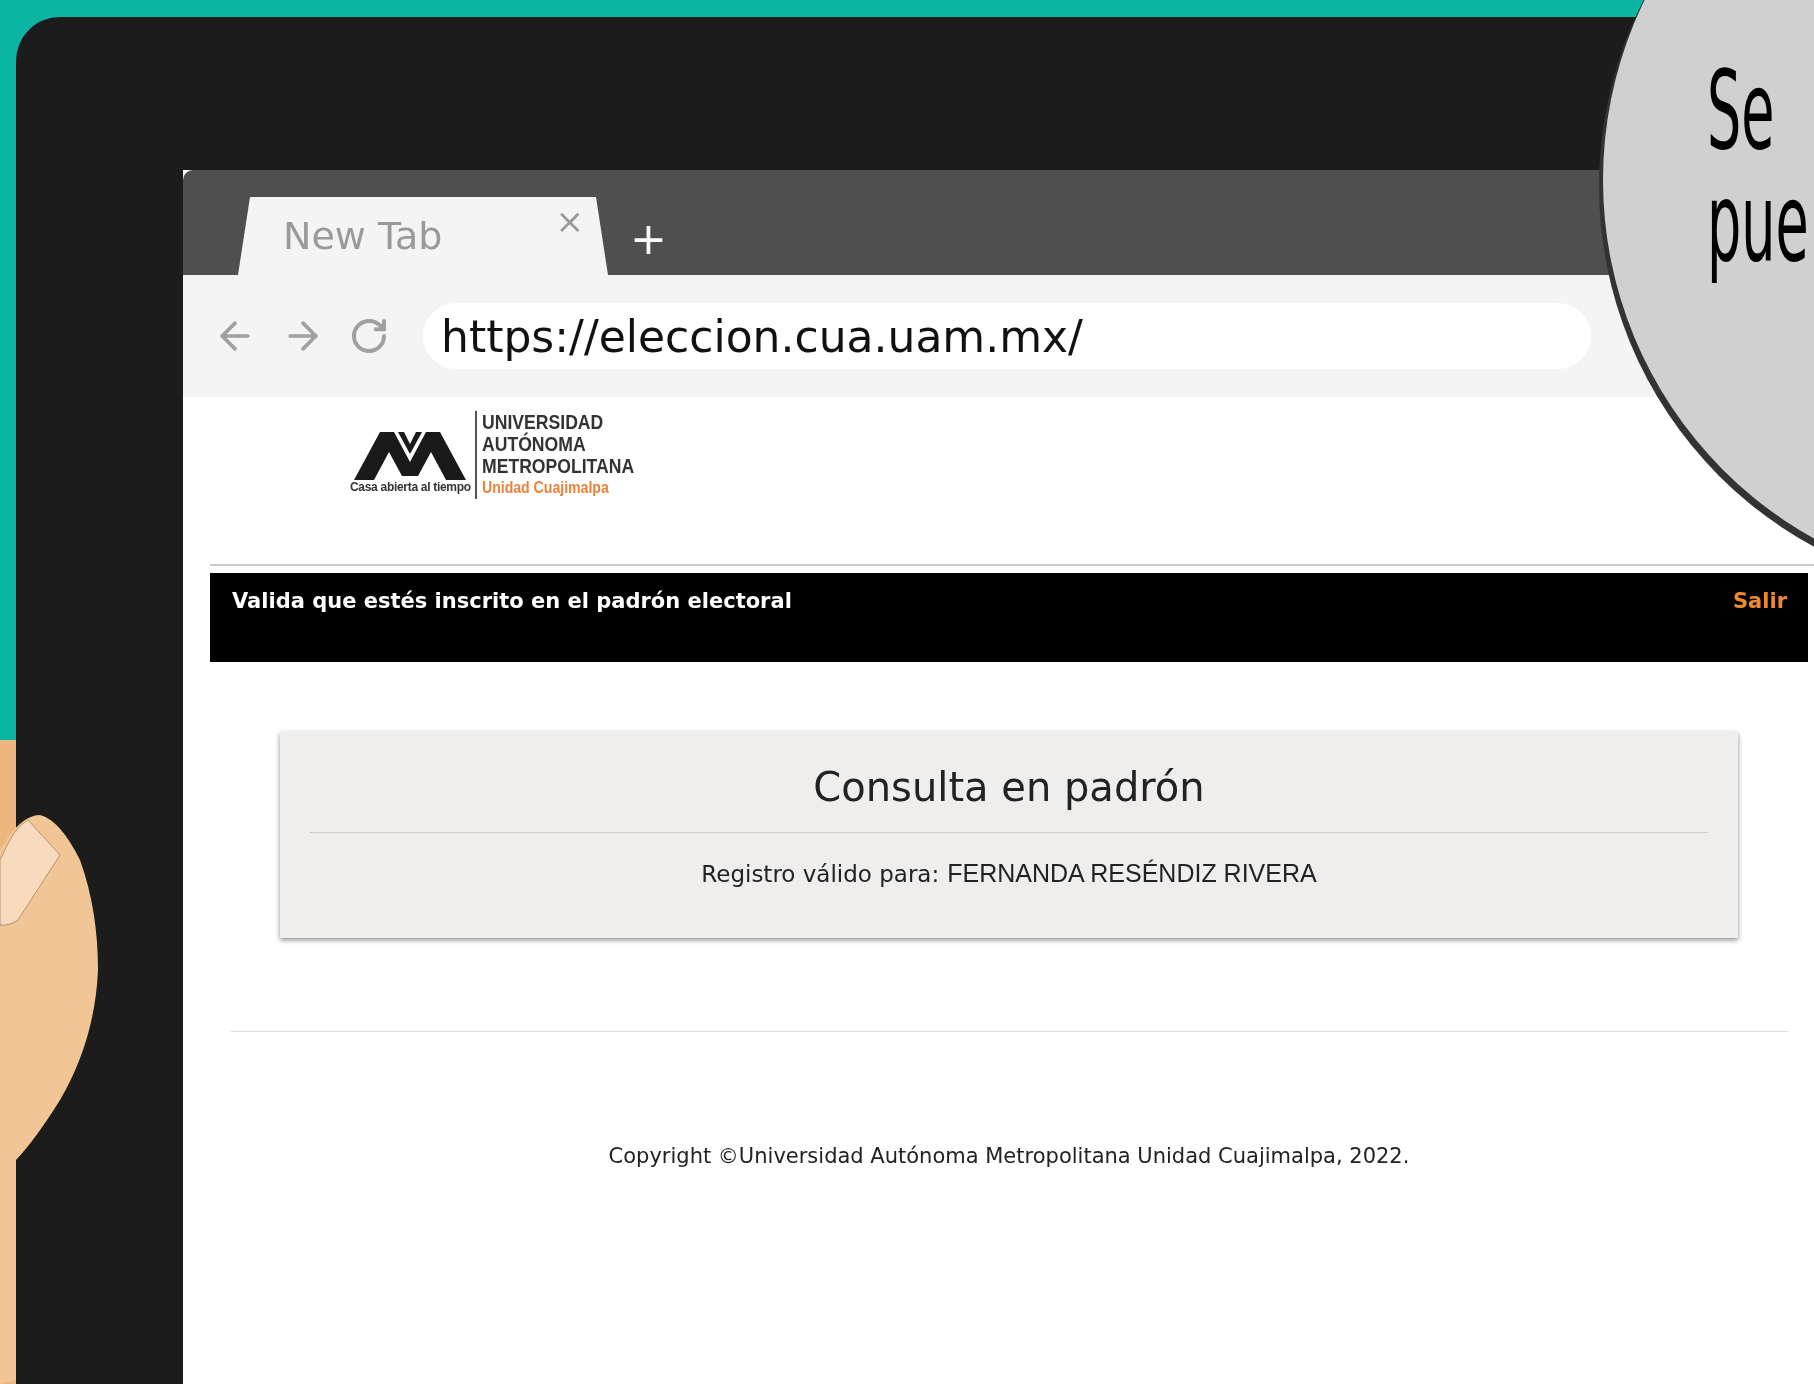 The image size is (1814, 1384). What do you see at coordinates (543, 422) in the screenshot?
I see `logo-text: UNIVERSIDAD` at bounding box center [543, 422].